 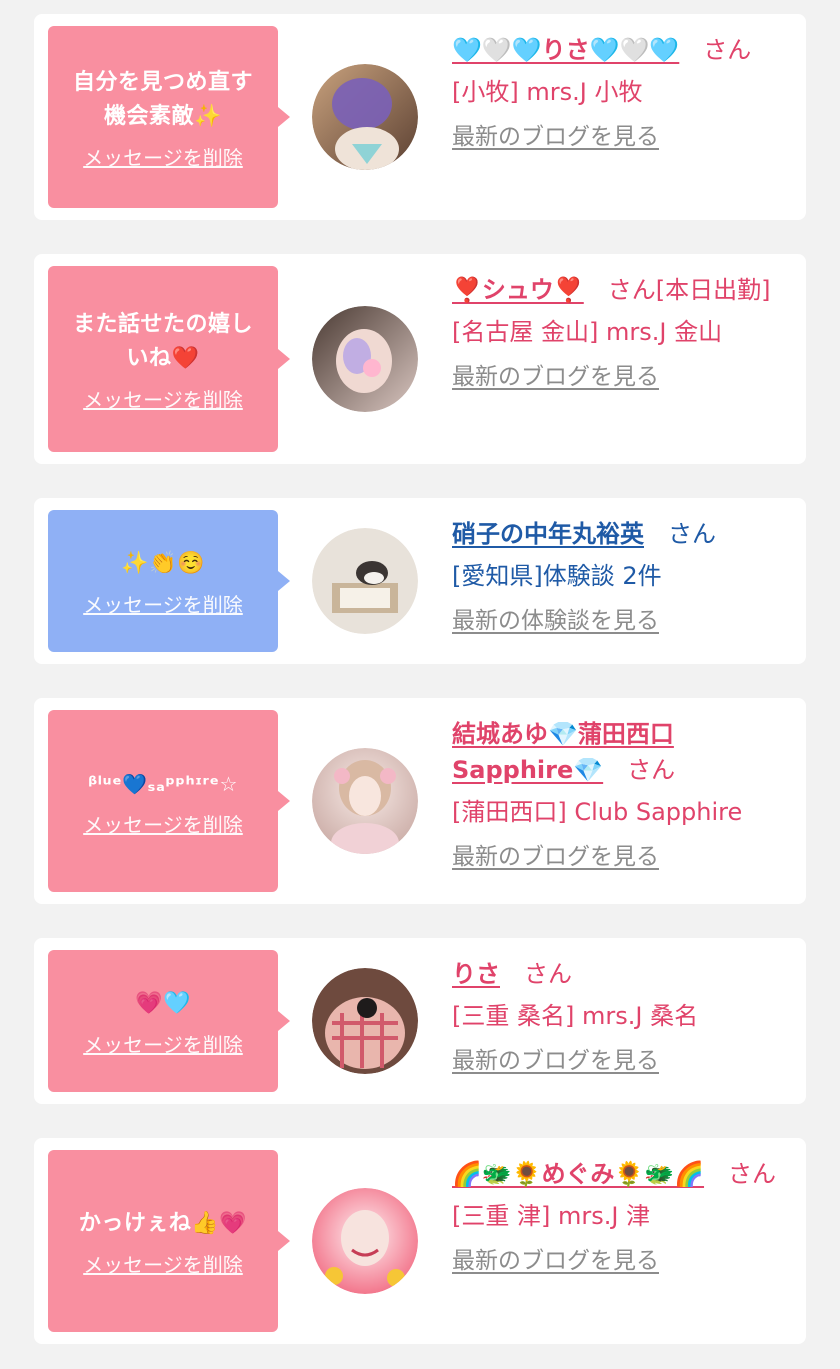 I want to click on sender-info: 硝子の中年丸裕英 さん [愛知県]体験談 2件 最新の体験談を見る, so click(x=622, y=574).